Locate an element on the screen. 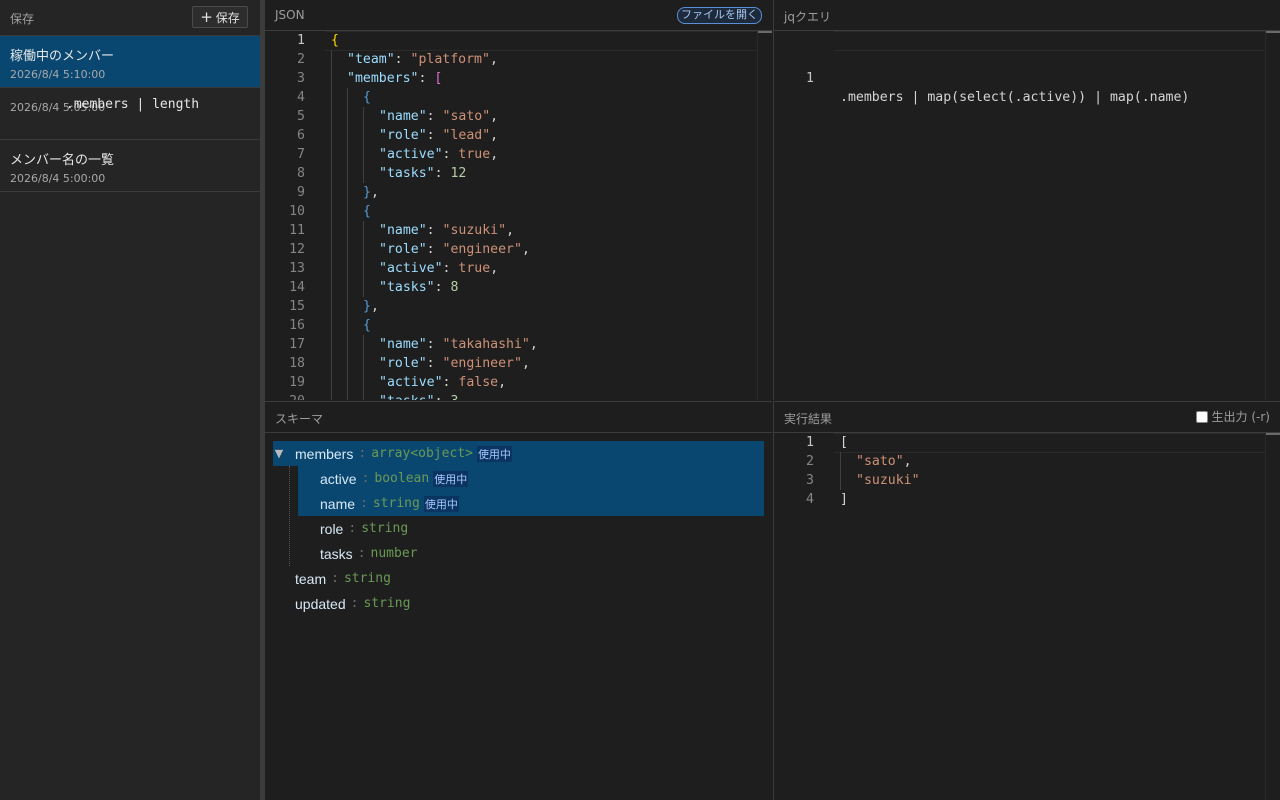  json-panel-header: JSON ファイルを開く is located at coordinates (518, 15).